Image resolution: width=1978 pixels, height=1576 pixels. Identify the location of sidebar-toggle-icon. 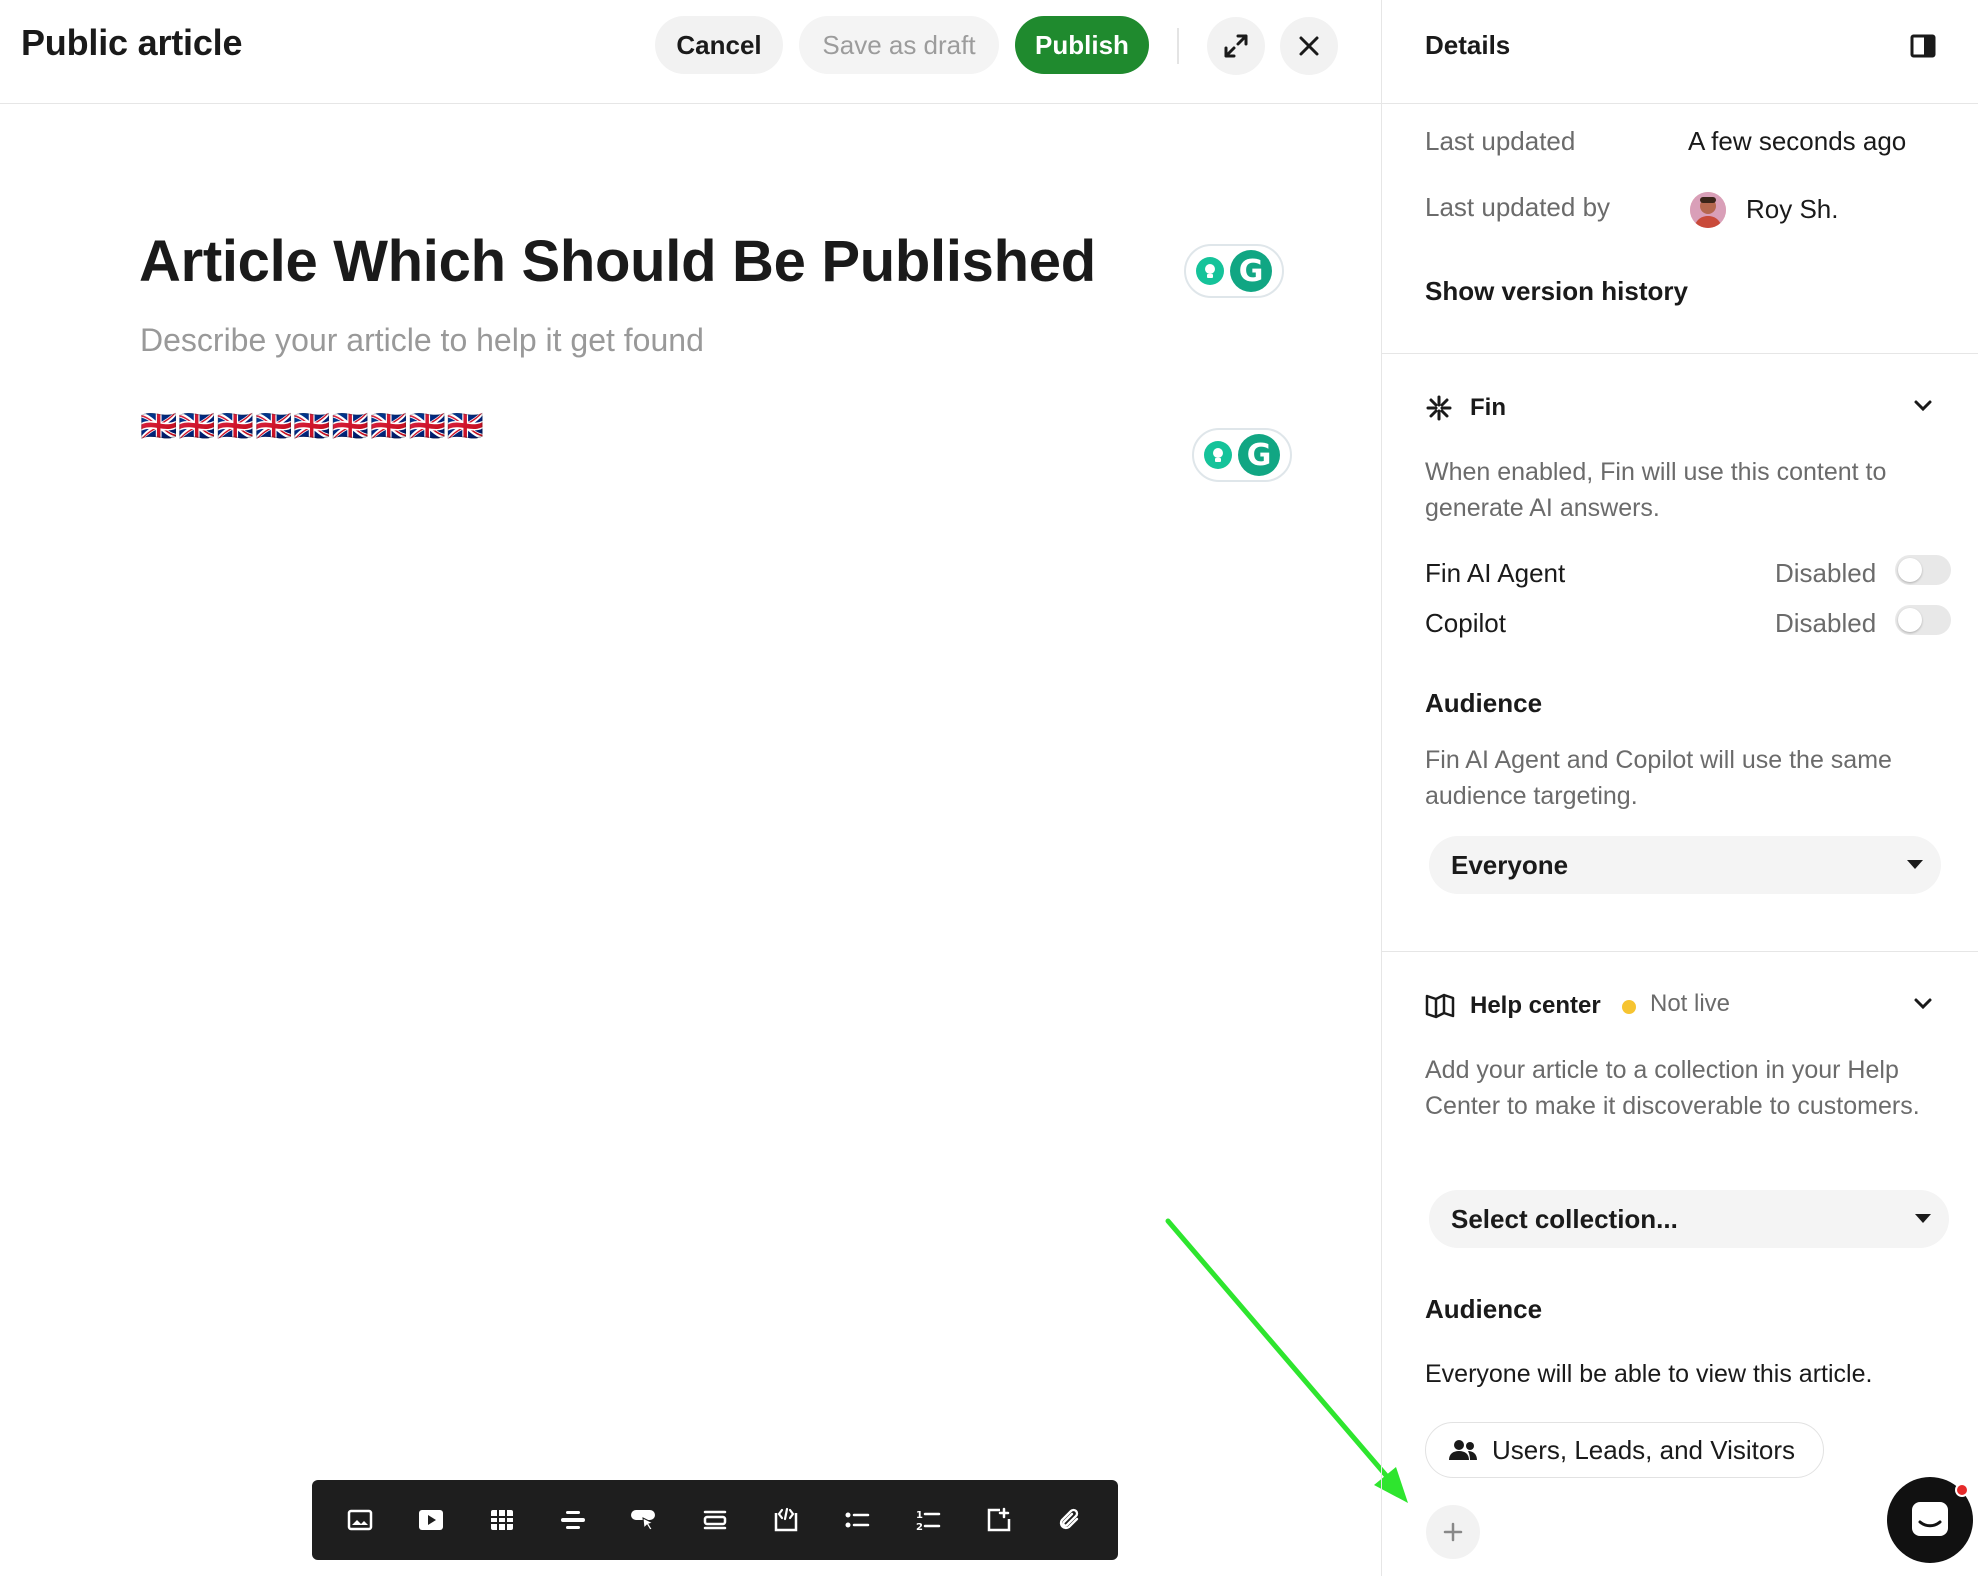
(1923, 46).